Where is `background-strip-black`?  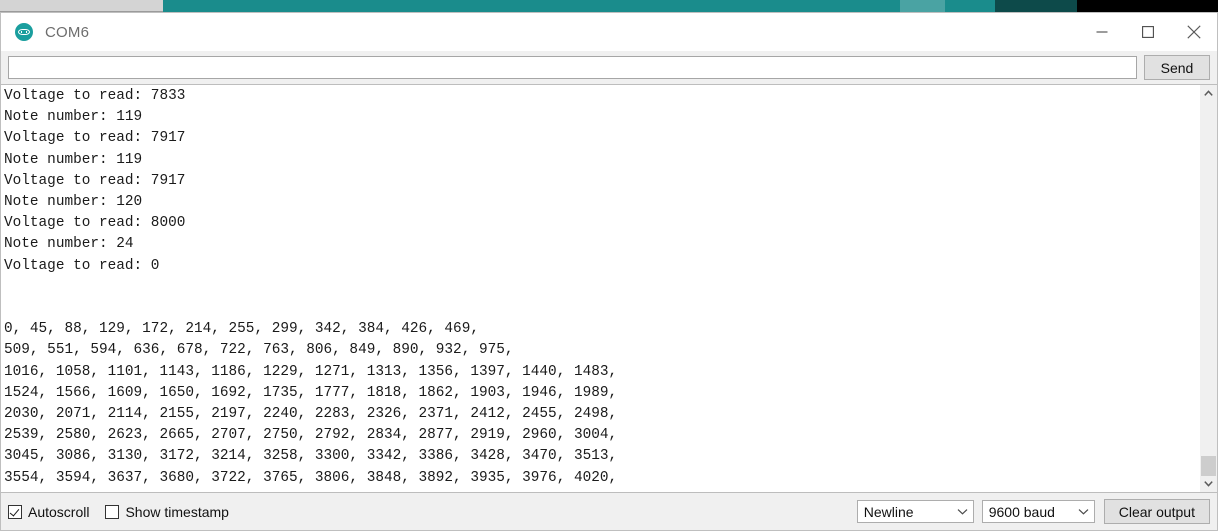 background-strip-black is located at coordinates (1147, 6).